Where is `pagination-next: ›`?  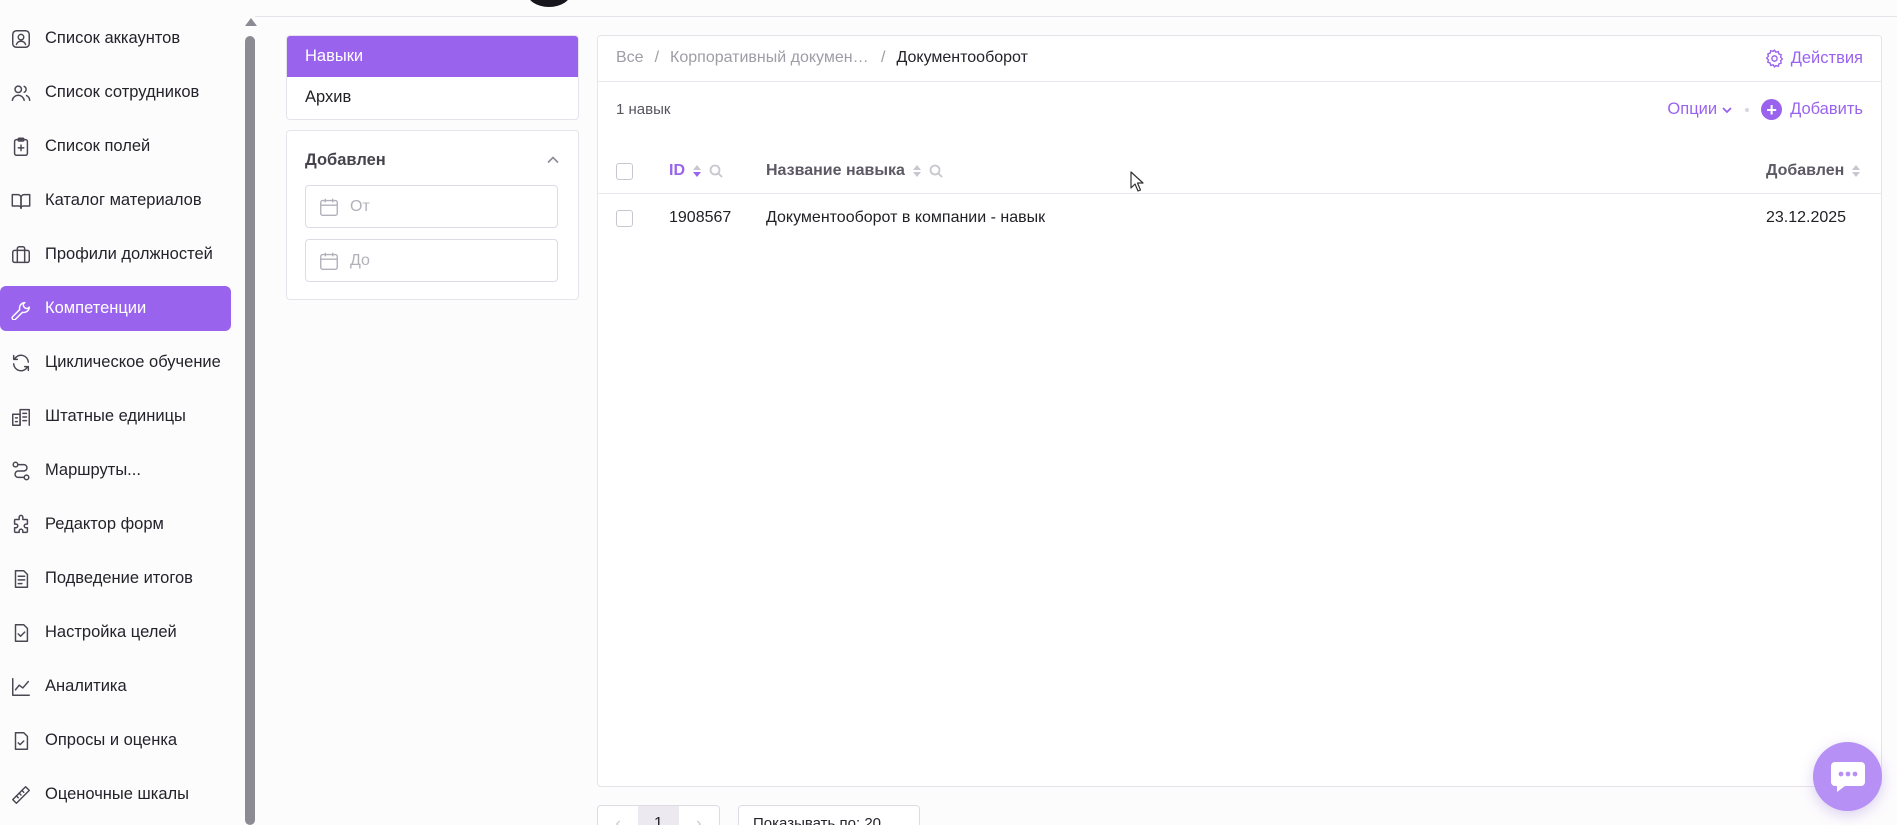 pagination-next: › is located at coordinates (699, 815).